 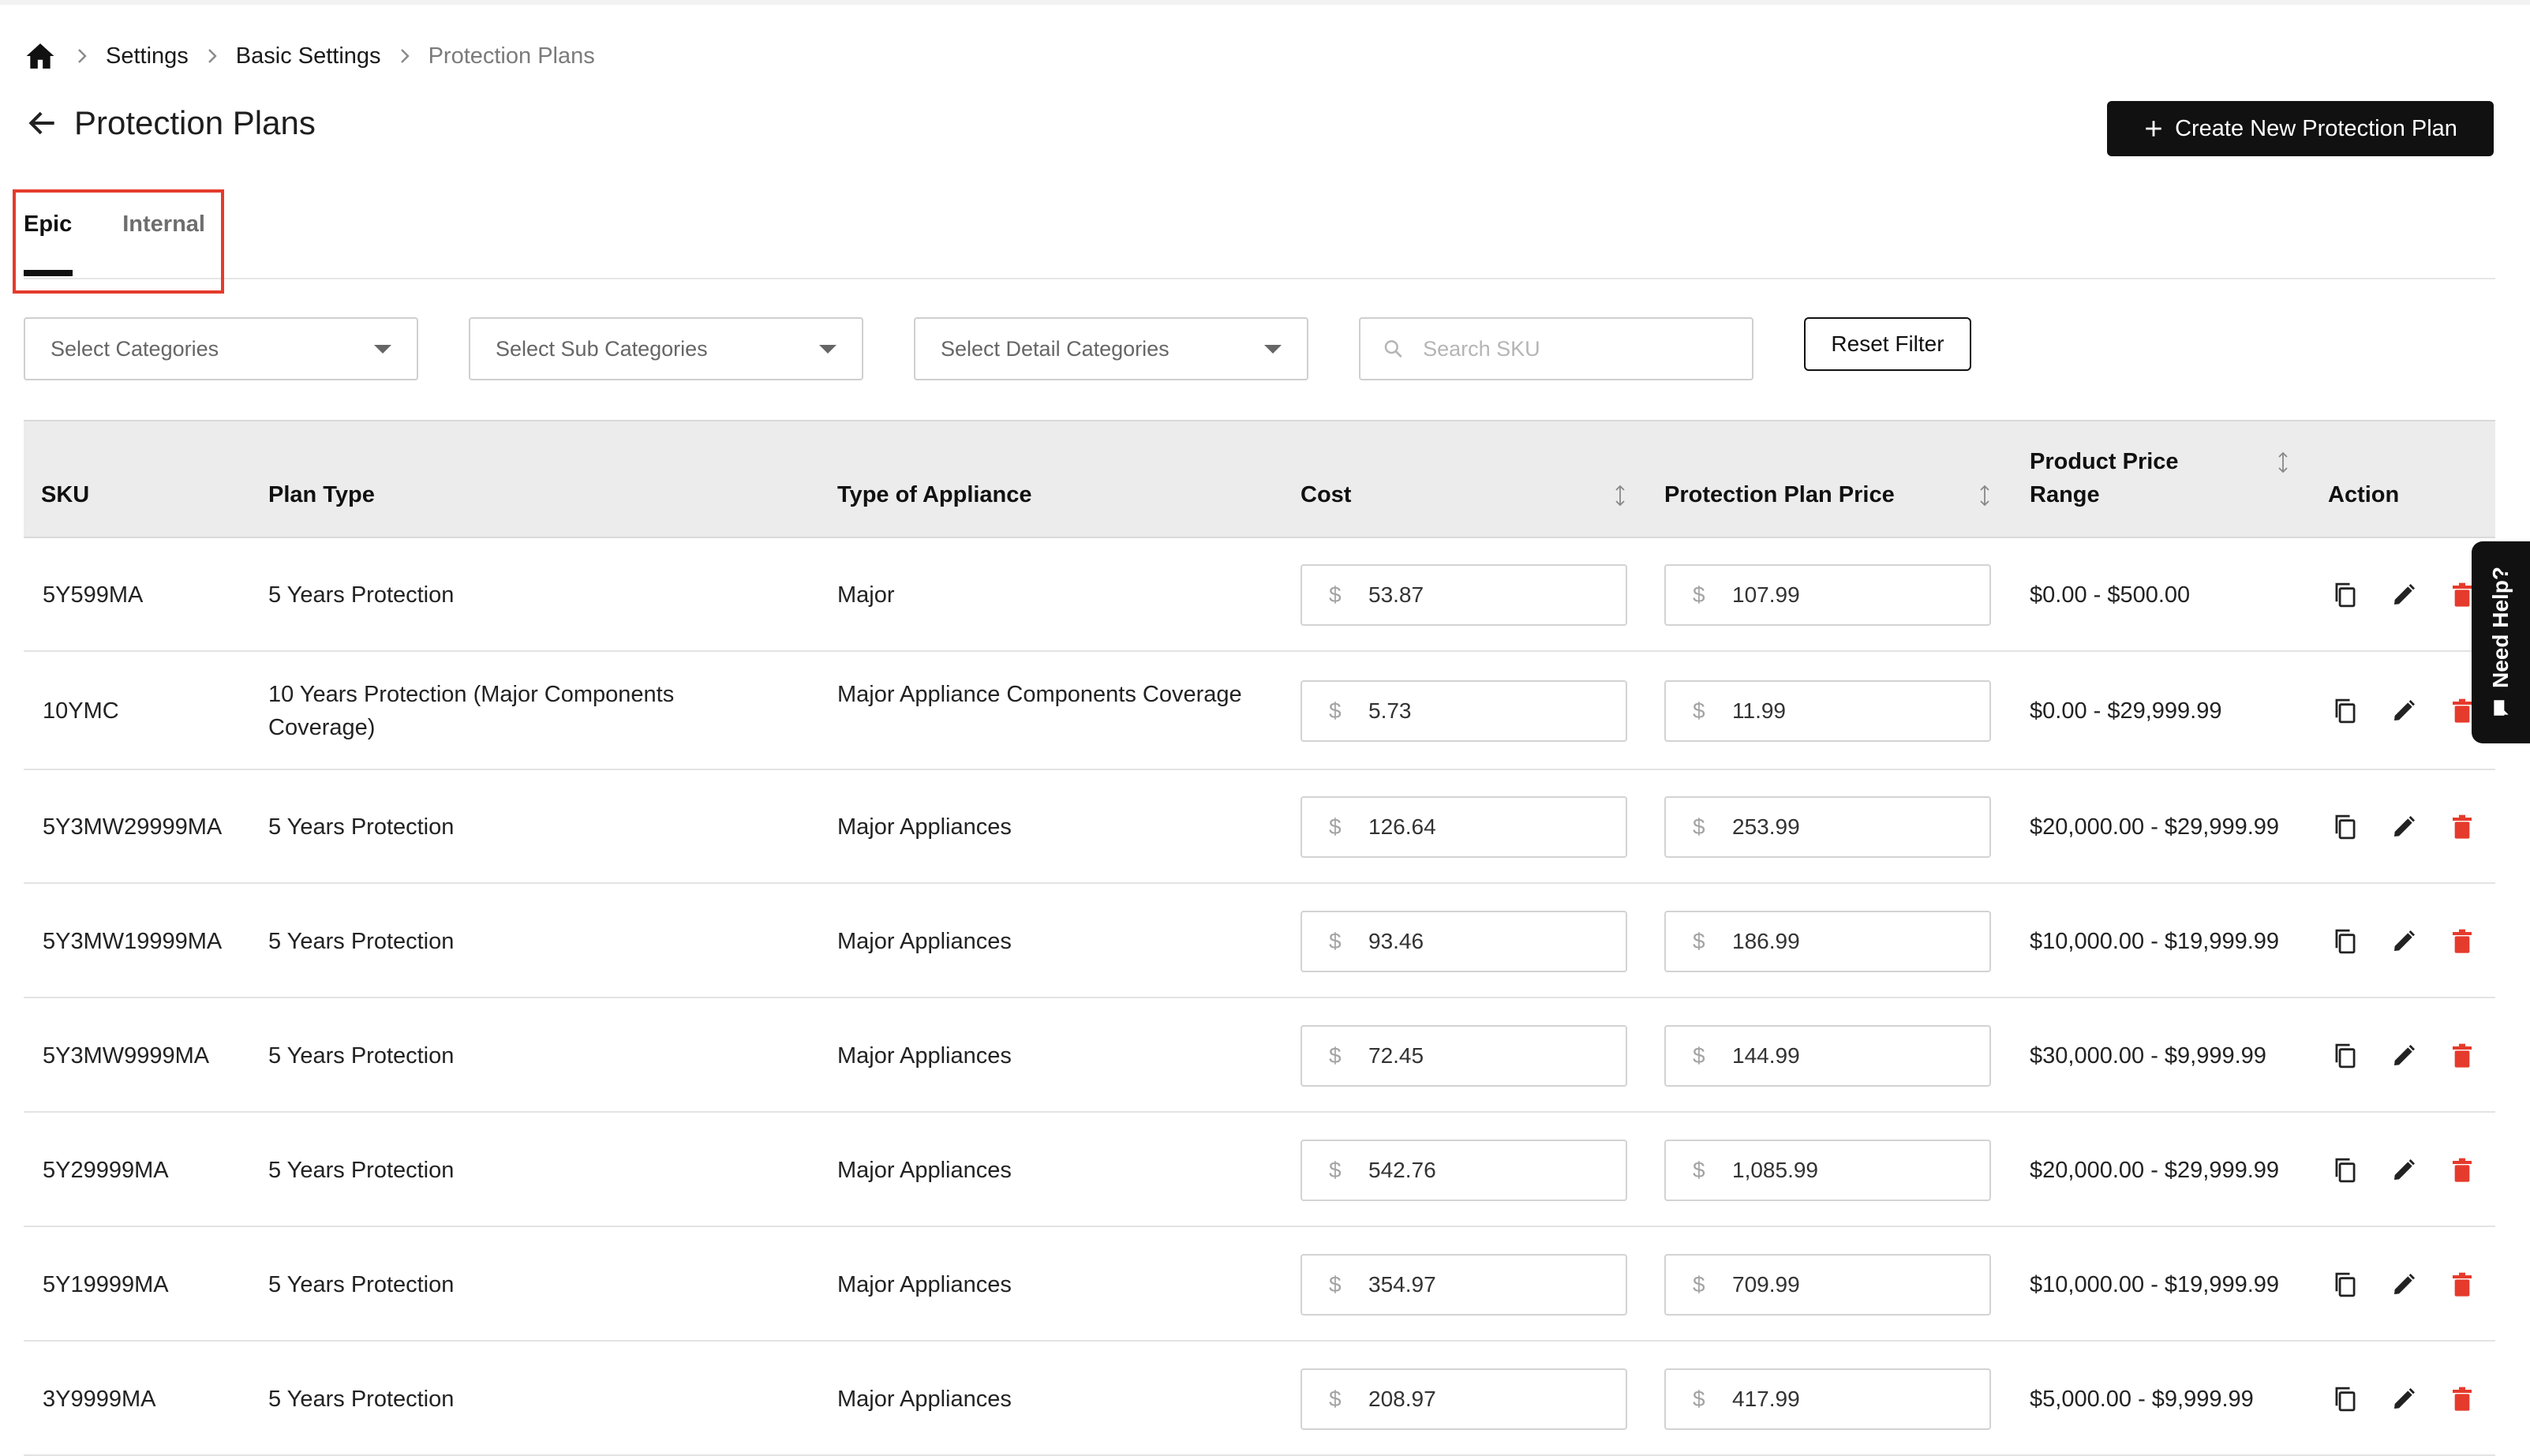 I want to click on select-categories: Select Categories, so click(x=221, y=348).